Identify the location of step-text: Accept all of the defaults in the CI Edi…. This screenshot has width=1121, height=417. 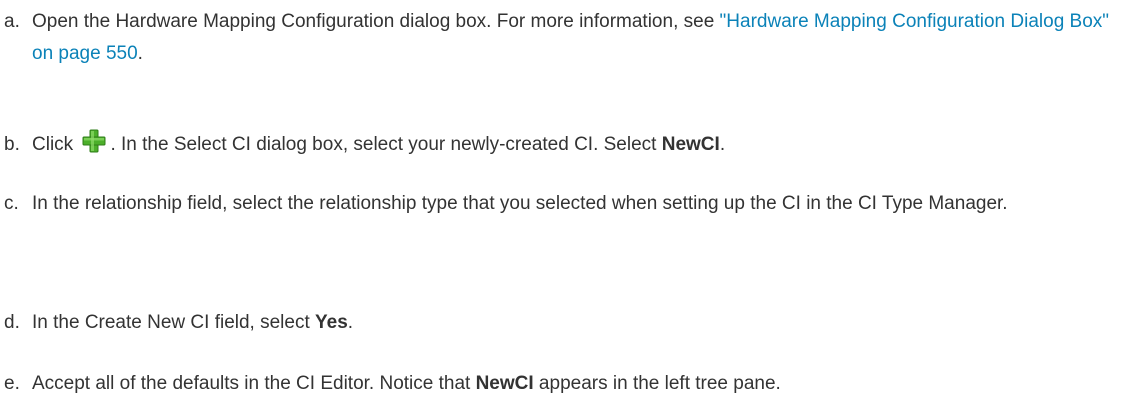
(571, 384).